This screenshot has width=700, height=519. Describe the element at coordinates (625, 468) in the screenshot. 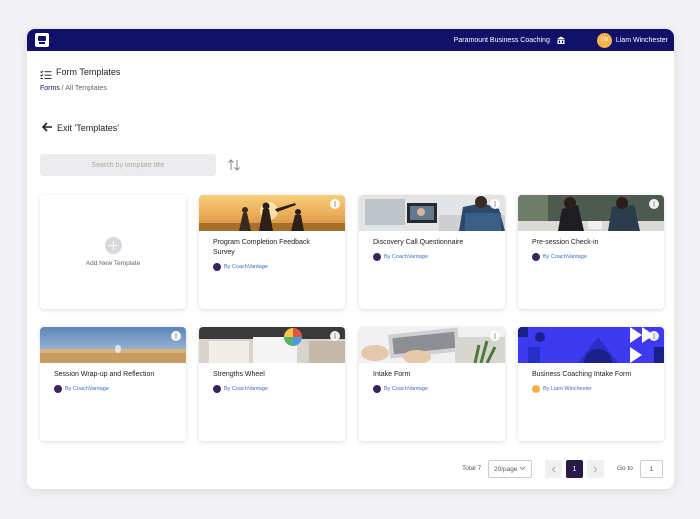

I see `goto-label: Go to` at that location.